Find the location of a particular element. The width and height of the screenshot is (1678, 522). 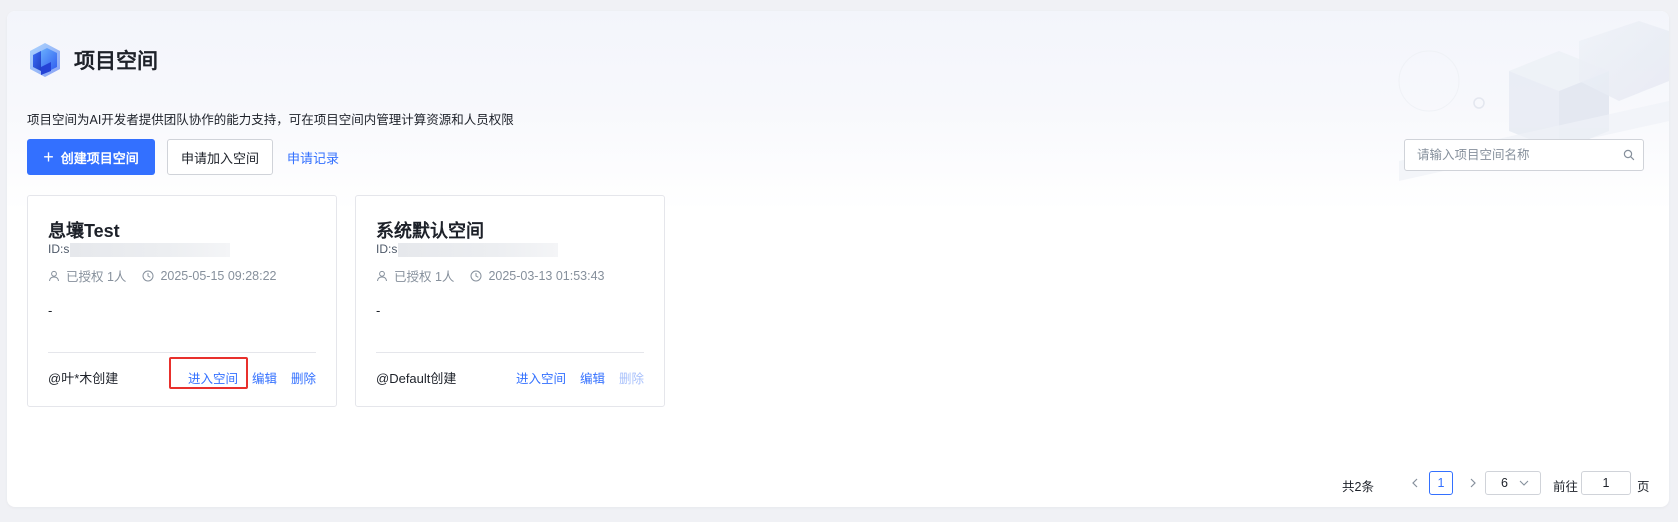

page-unit-label: 页 is located at coordinates (1643, 487).